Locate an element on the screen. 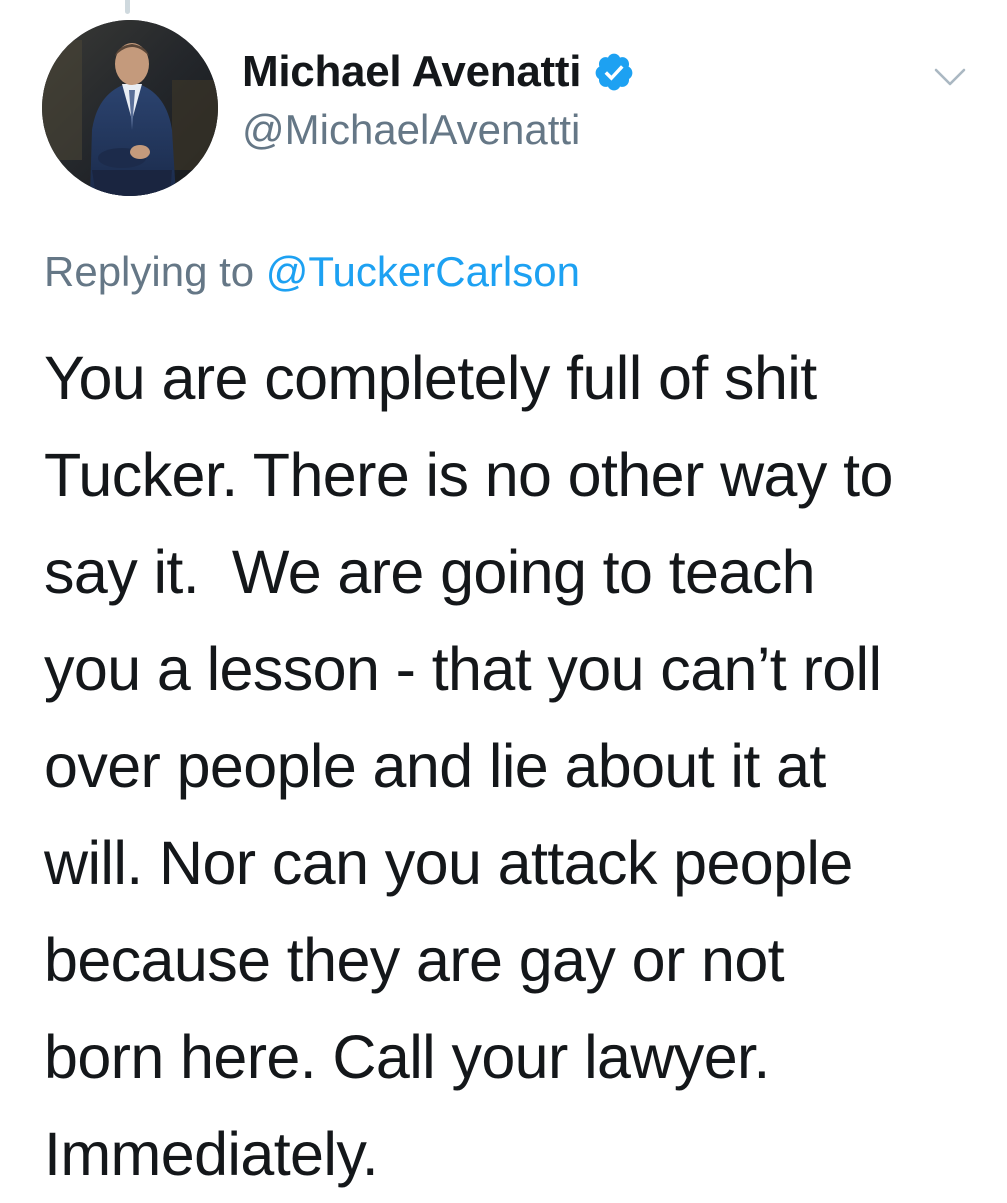  tweet-text-line: say it. We are going to teach is located at coordinates (430, 572).